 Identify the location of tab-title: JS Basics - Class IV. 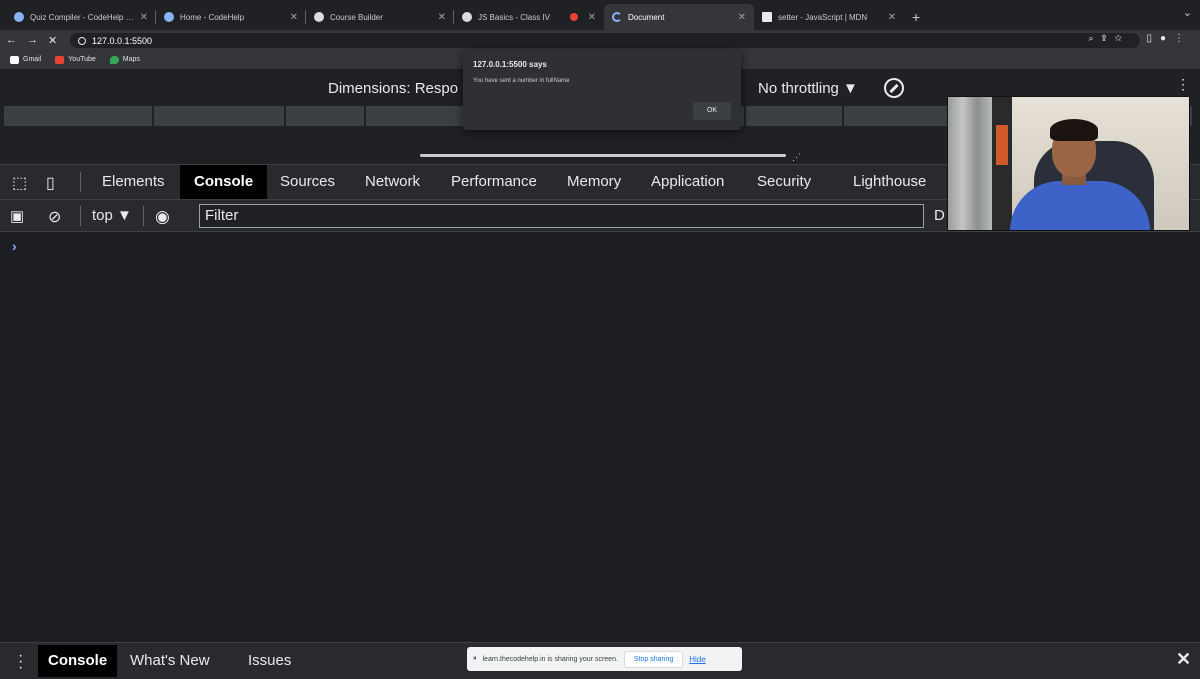
(514, 17).